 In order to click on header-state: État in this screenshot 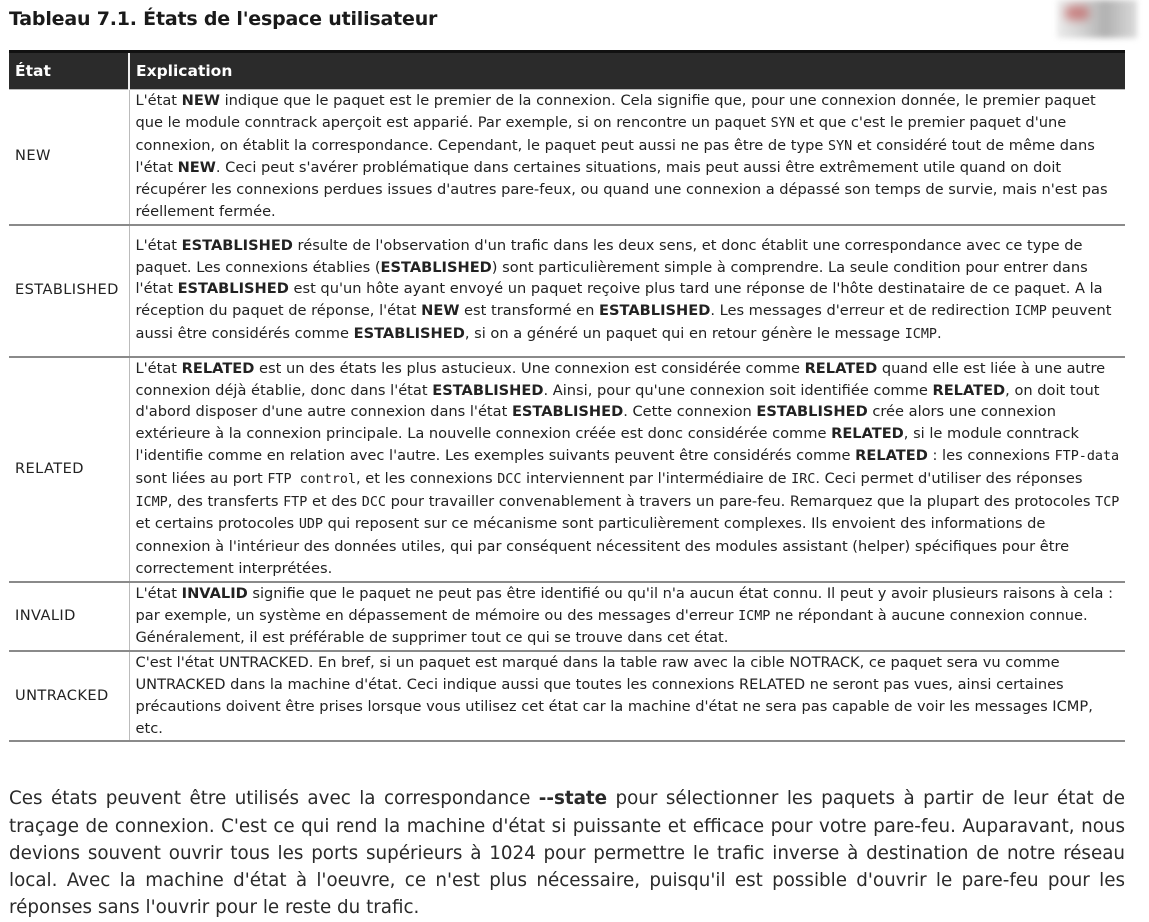, I will do `click(69, 70)`.